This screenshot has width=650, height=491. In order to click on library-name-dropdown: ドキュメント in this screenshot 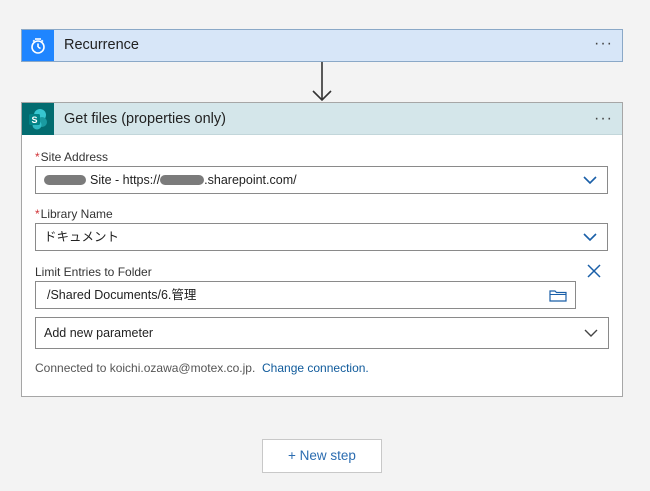, I will do `click(321, 237)`.